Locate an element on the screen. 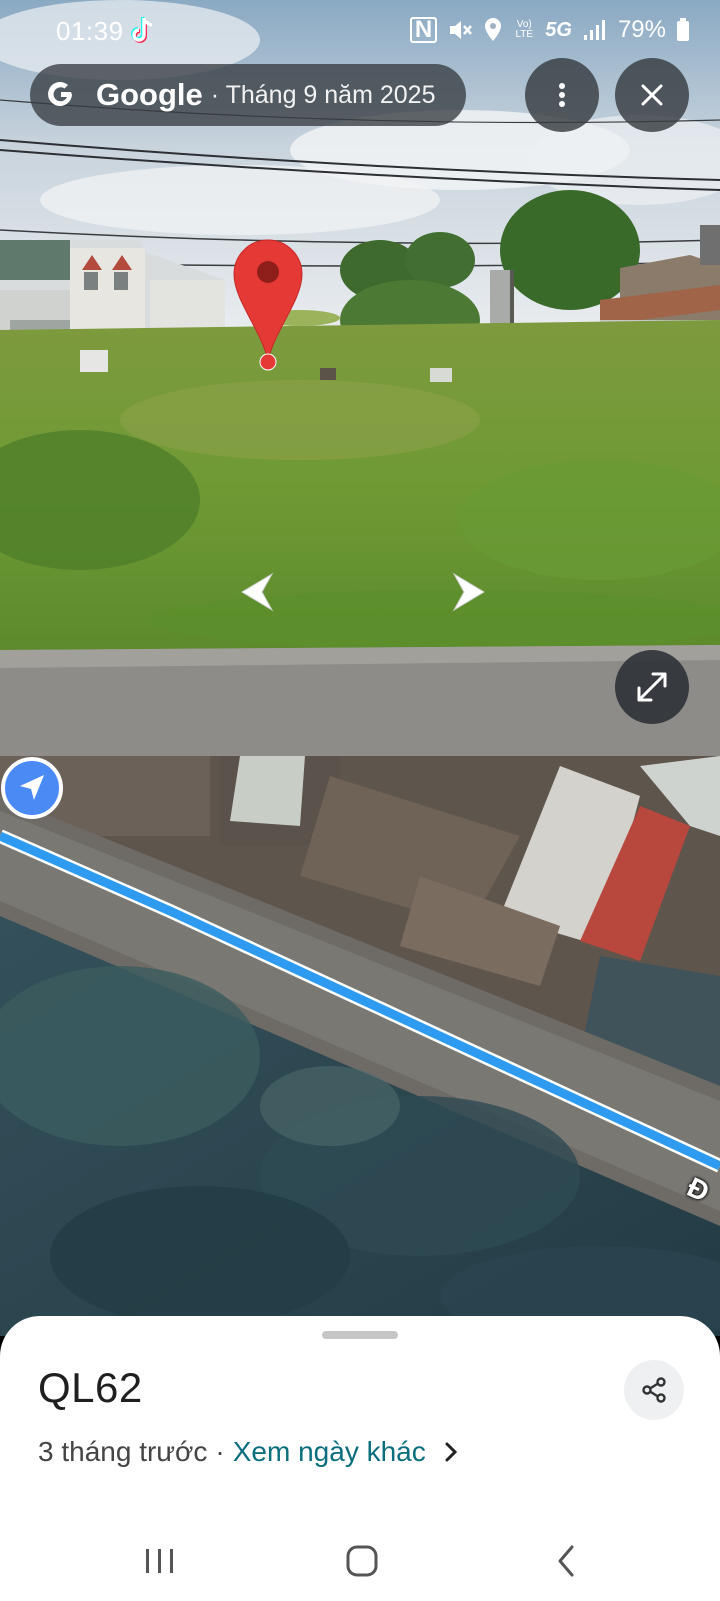  close-icon is located at coordinates (652, 95).